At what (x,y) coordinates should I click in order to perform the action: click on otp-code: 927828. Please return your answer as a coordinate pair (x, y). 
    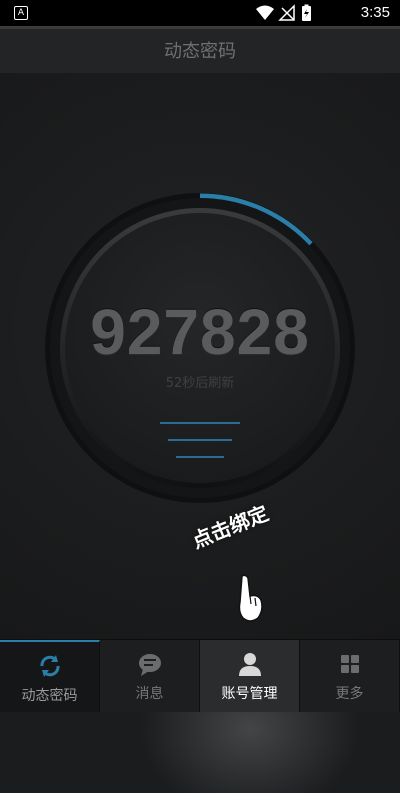
    Looking at the image, I should click on (200, 332).